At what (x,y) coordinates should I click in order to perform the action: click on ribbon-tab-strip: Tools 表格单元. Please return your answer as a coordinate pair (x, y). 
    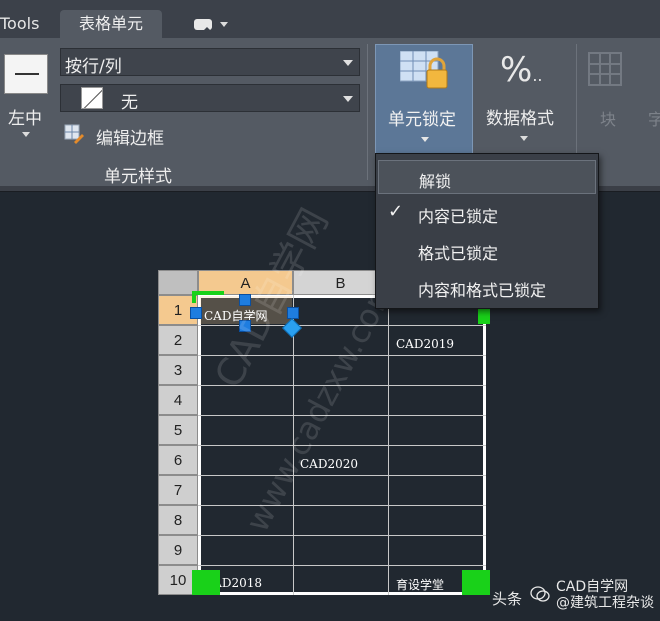
    Looking at the image, I should click on (330, 19).